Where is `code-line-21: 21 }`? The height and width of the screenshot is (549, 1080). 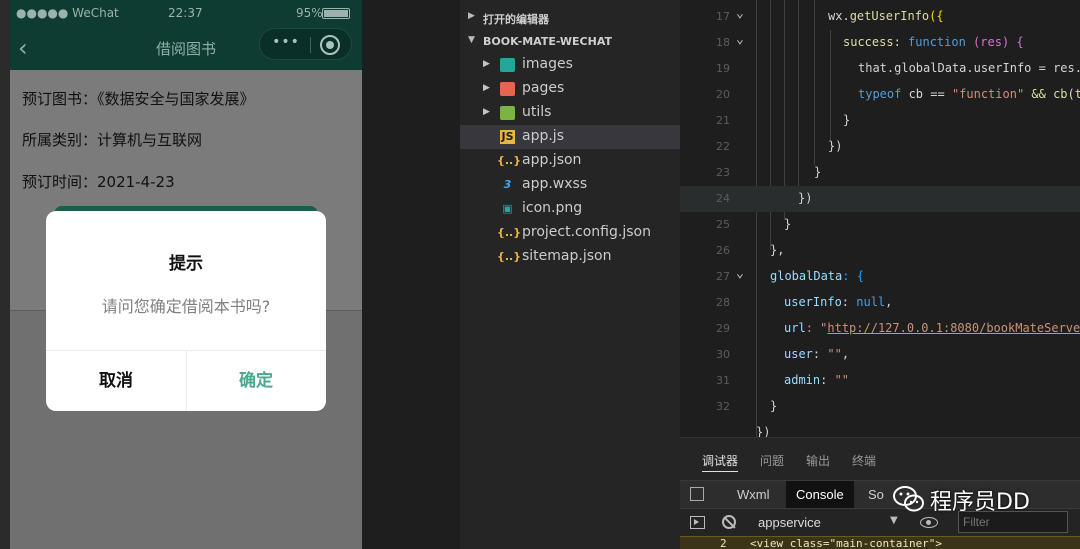 code-line-21: 21 } is located at coordinates (880, 121).